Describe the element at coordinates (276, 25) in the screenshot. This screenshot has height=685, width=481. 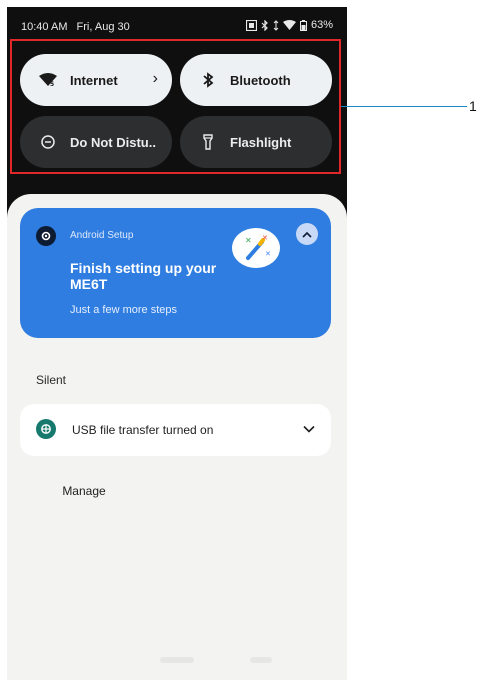
I see `data-arrows-icon` at that location.